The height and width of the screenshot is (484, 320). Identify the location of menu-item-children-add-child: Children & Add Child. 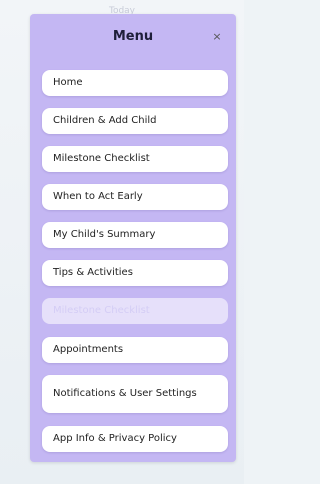
(135, 121).